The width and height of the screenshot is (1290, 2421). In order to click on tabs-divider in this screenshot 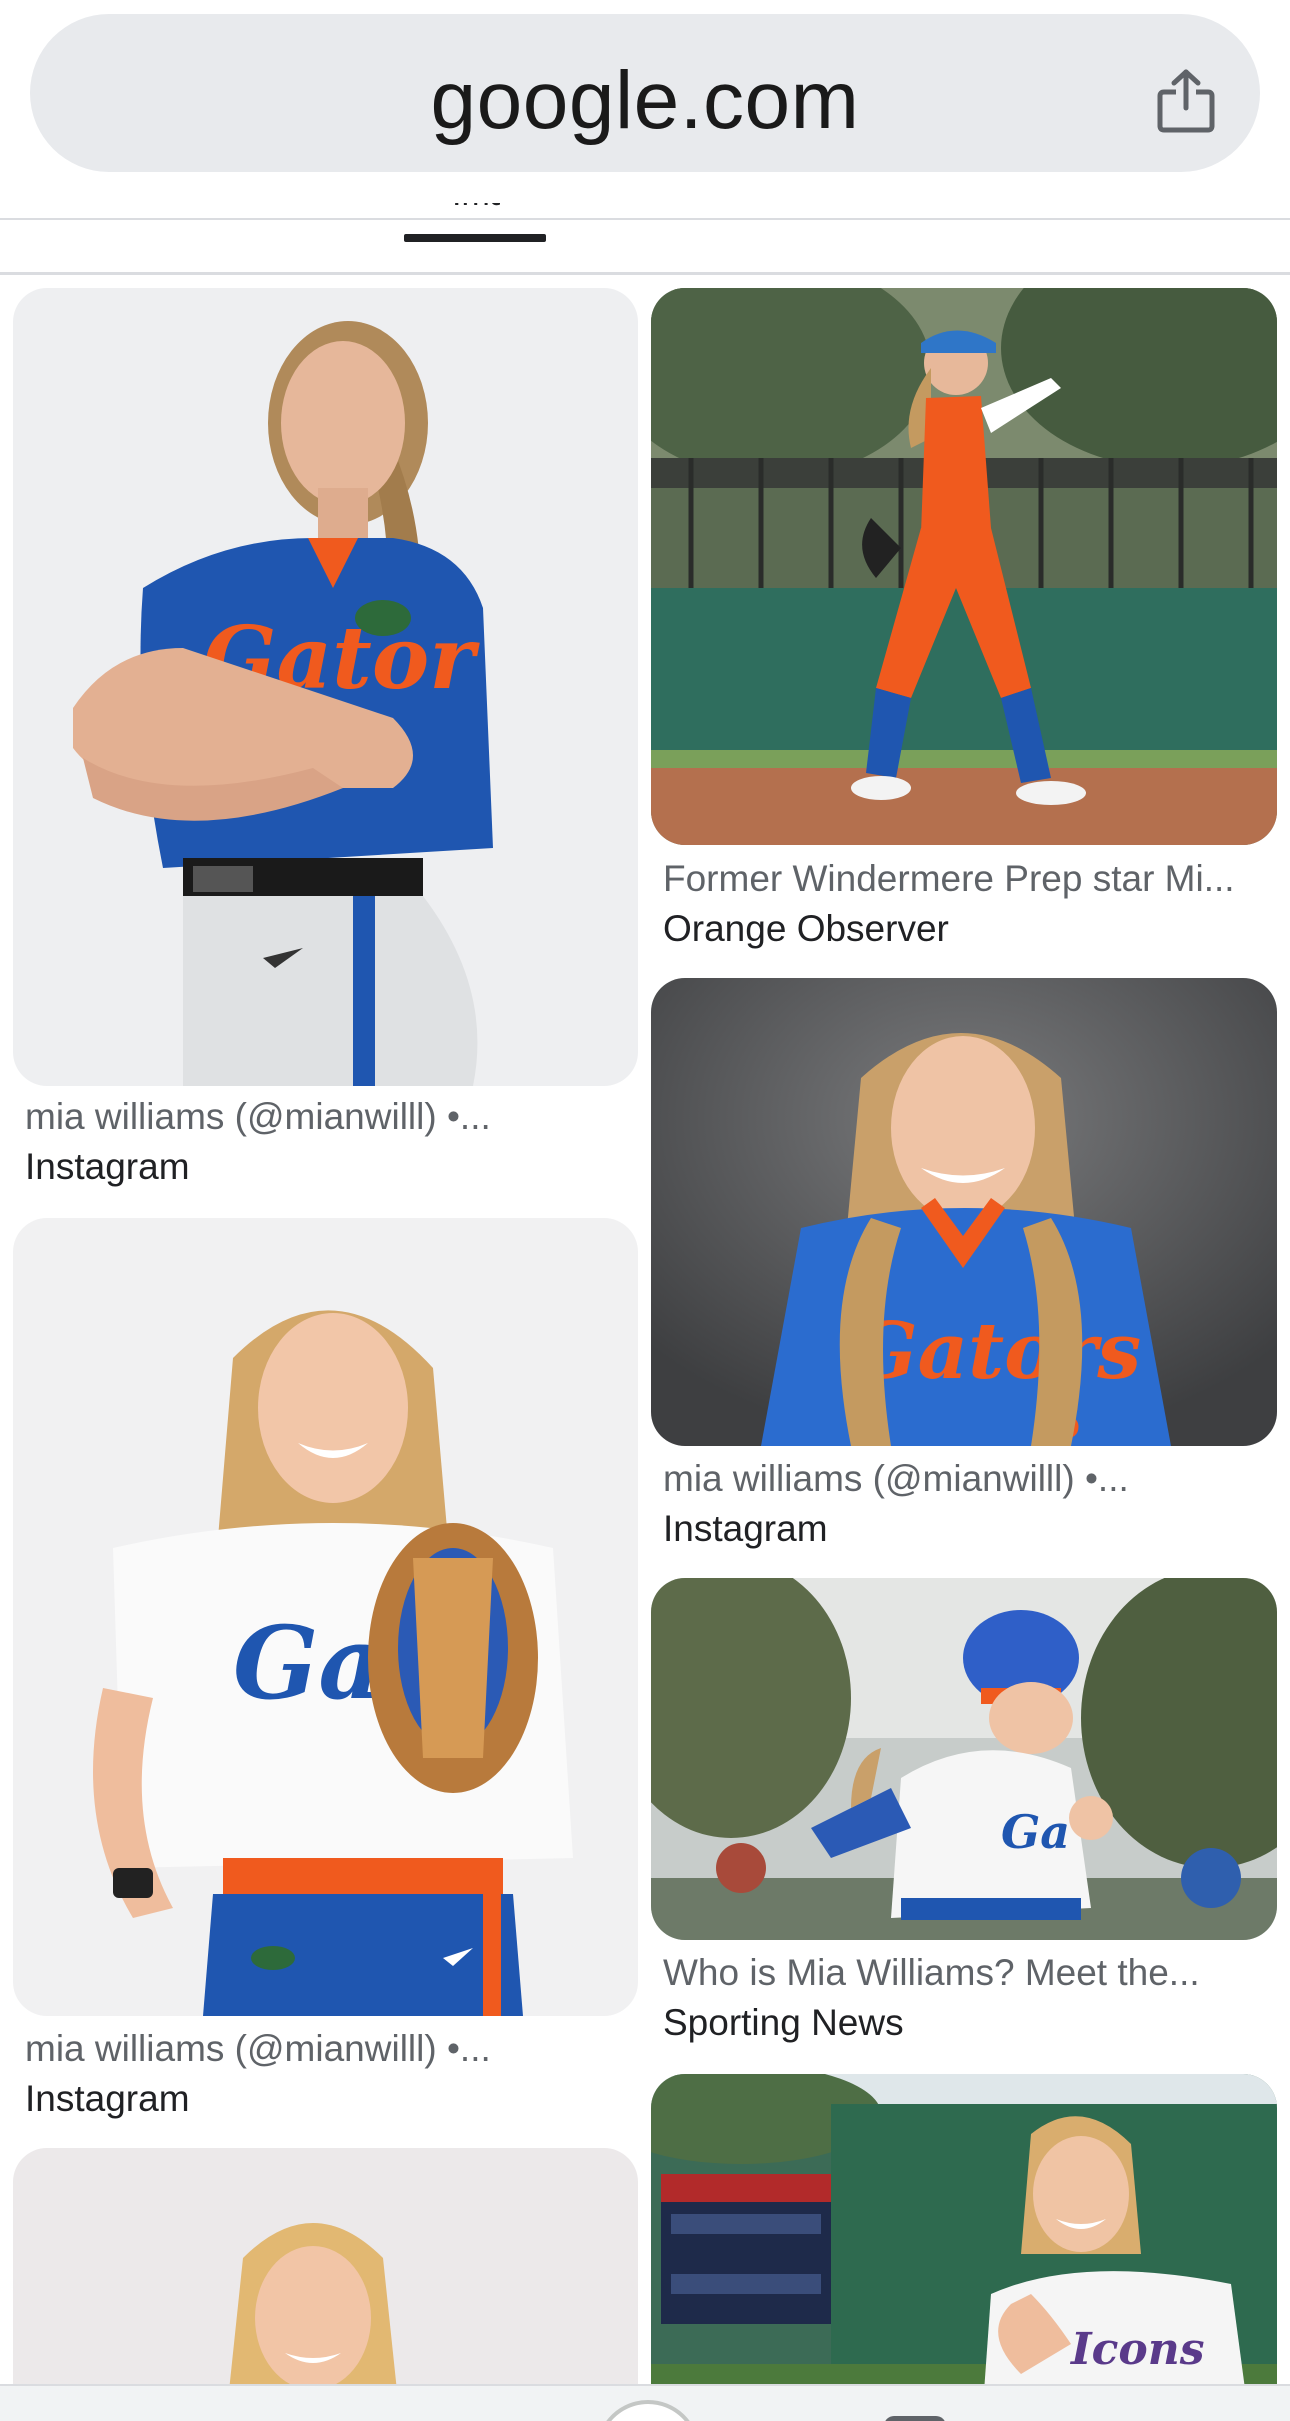, I will do `click(645, 273)`.